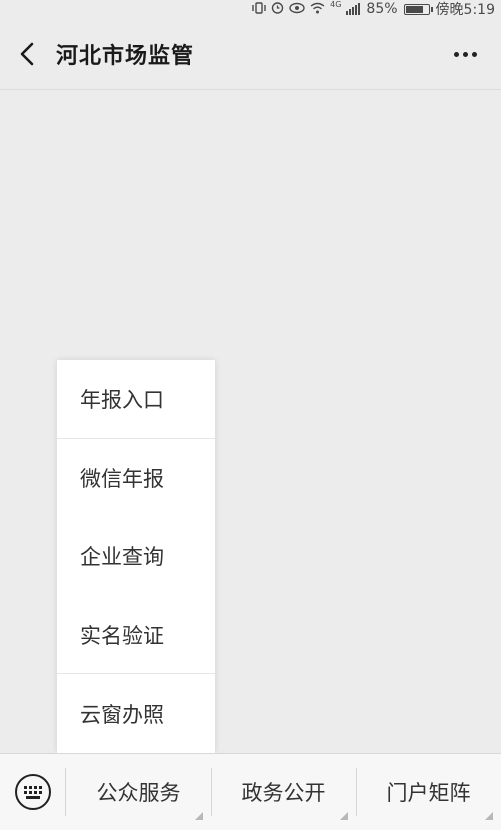  I want to click on menu-item-real-name-verification: 实名验证, so click(136, 635).